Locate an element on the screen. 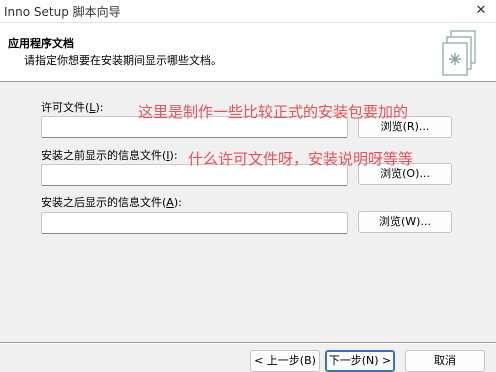 Image resolution: width=496 pixels, height=372 pixels. annotation-line-2: 什么许可文件呀，安装说明呀等等 is located at coordinates (301, 159).